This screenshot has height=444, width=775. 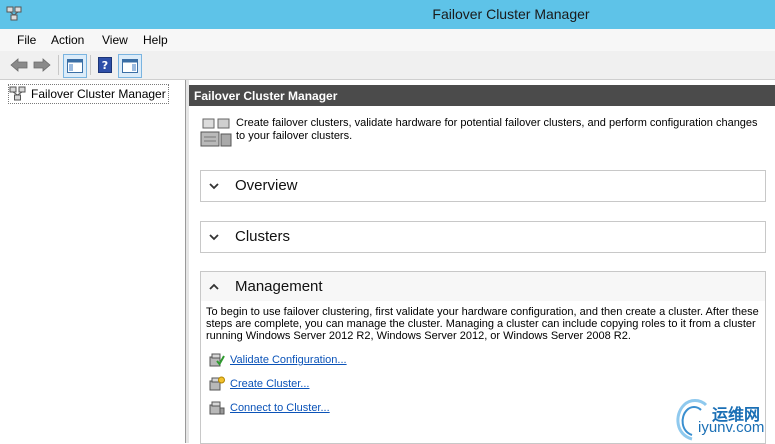 What do you see at coordinates (263, 236) in the screenshot?
I see `section-title: Clusters` at bounding box center [263, 236].